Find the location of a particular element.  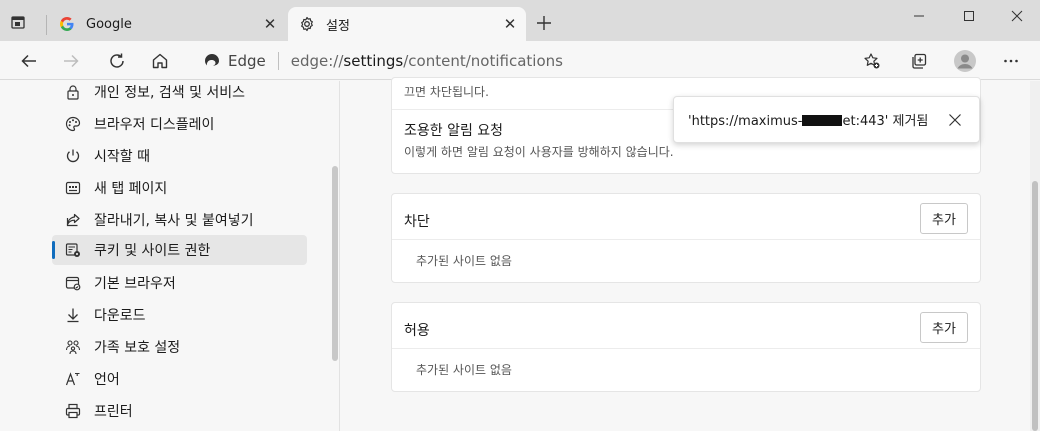

forward-button is located at coordinates (71, 61).